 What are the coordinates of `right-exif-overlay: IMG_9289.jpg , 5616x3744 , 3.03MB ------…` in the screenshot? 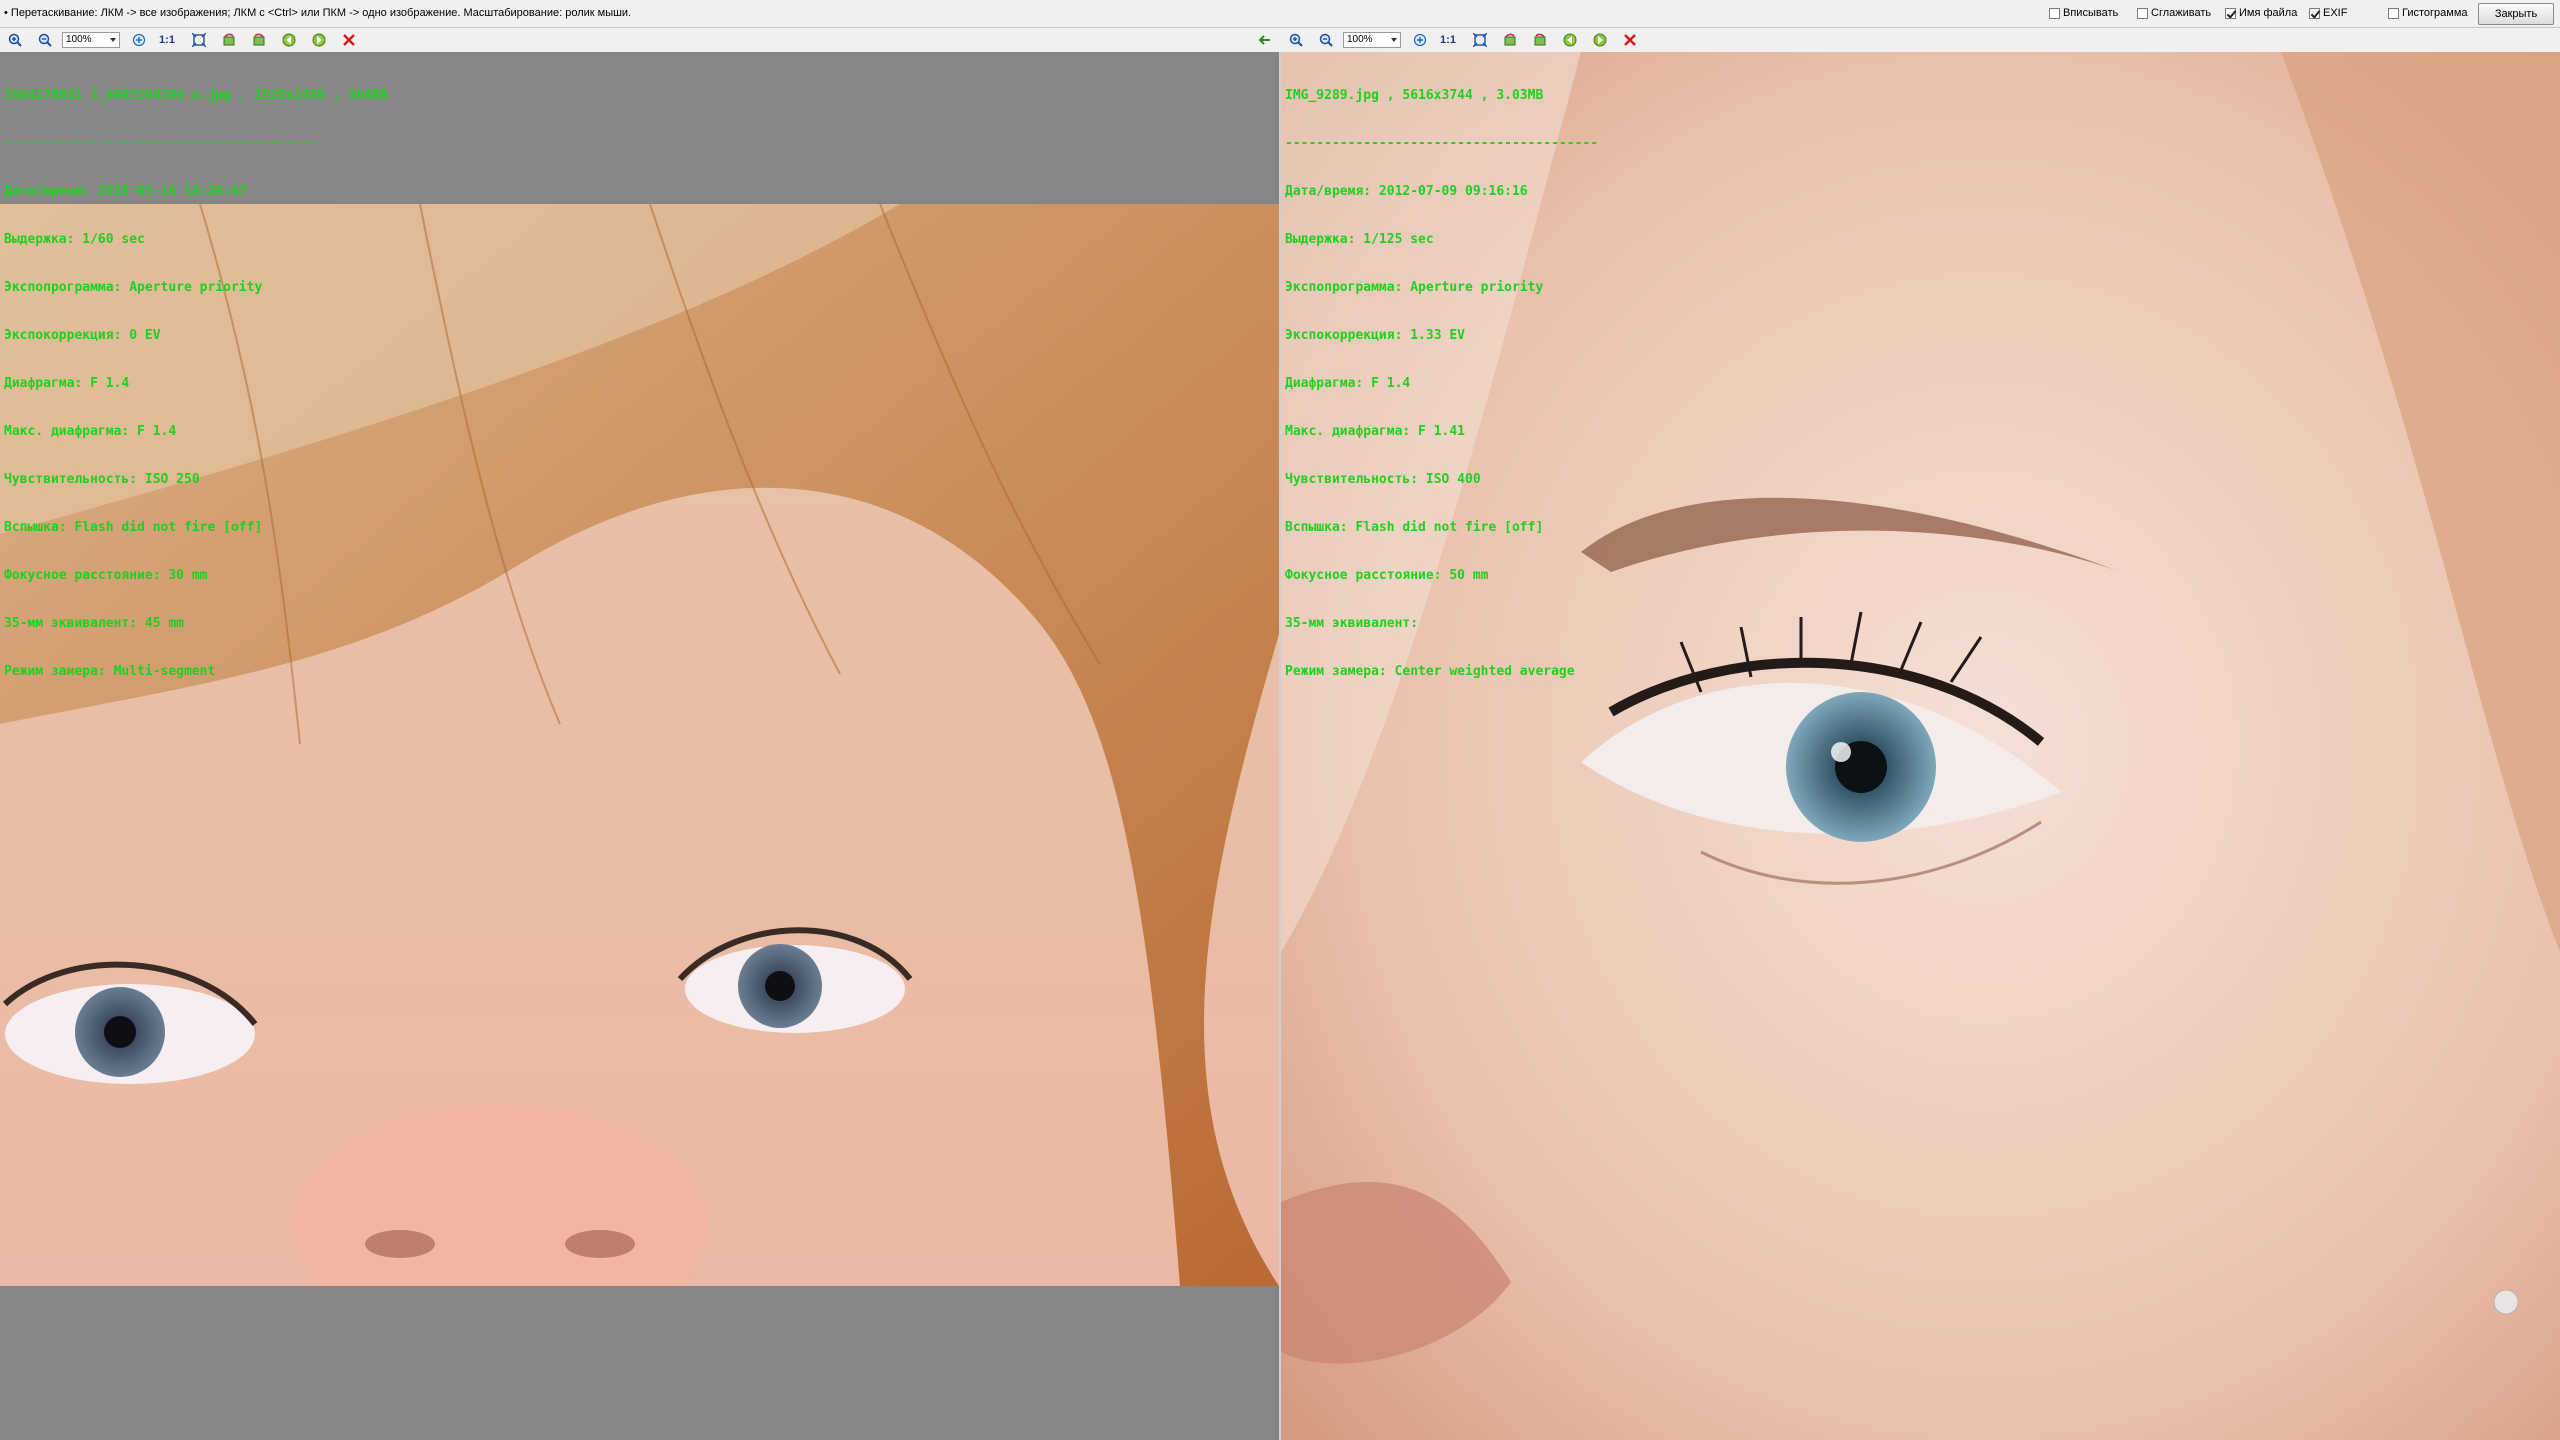 It's located at (1441, 384).